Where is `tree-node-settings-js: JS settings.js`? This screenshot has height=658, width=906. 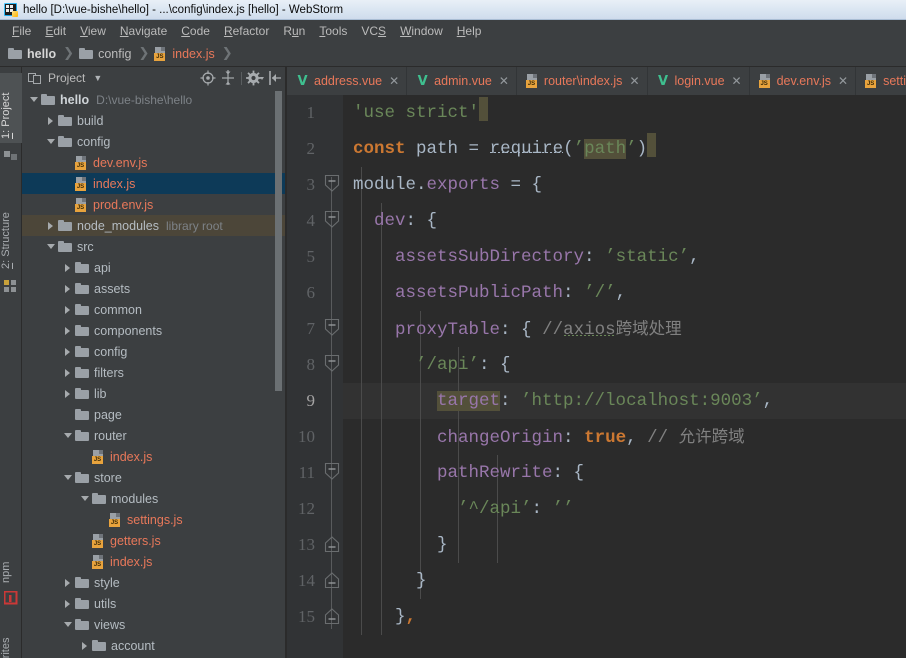
tree-node-settings-js: JS settings.js is located at coordinates (153, 519).